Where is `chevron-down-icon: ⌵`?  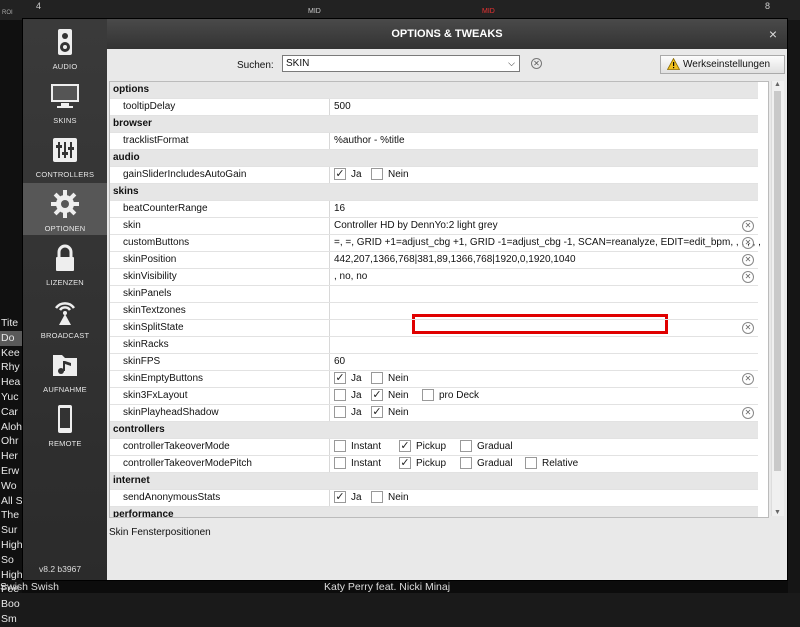
chevron-down-icon: ⌵ is located at coordinates (511, 63).